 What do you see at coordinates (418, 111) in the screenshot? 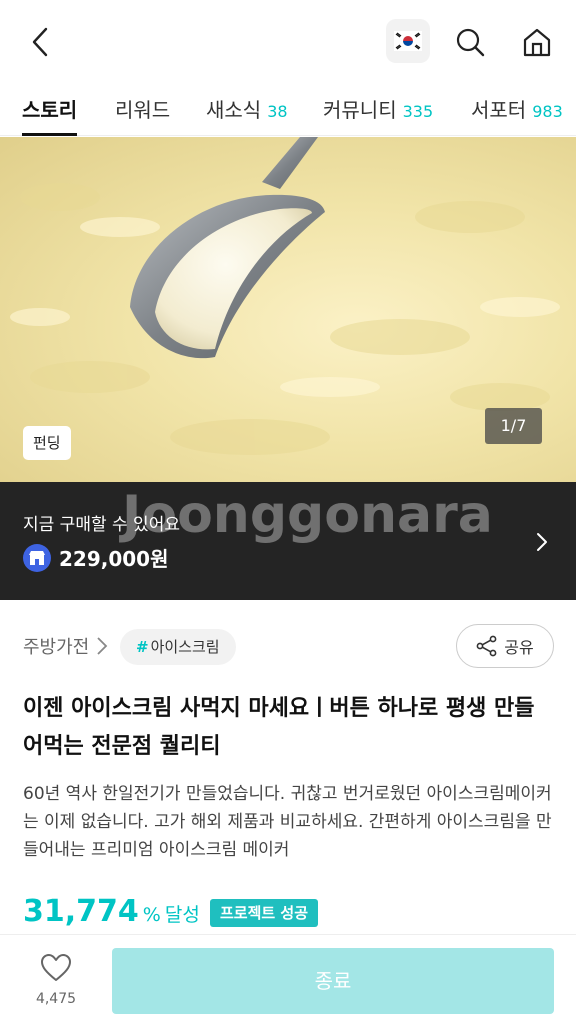
I see `tab-count: 335` at bounding box center [418, 111].